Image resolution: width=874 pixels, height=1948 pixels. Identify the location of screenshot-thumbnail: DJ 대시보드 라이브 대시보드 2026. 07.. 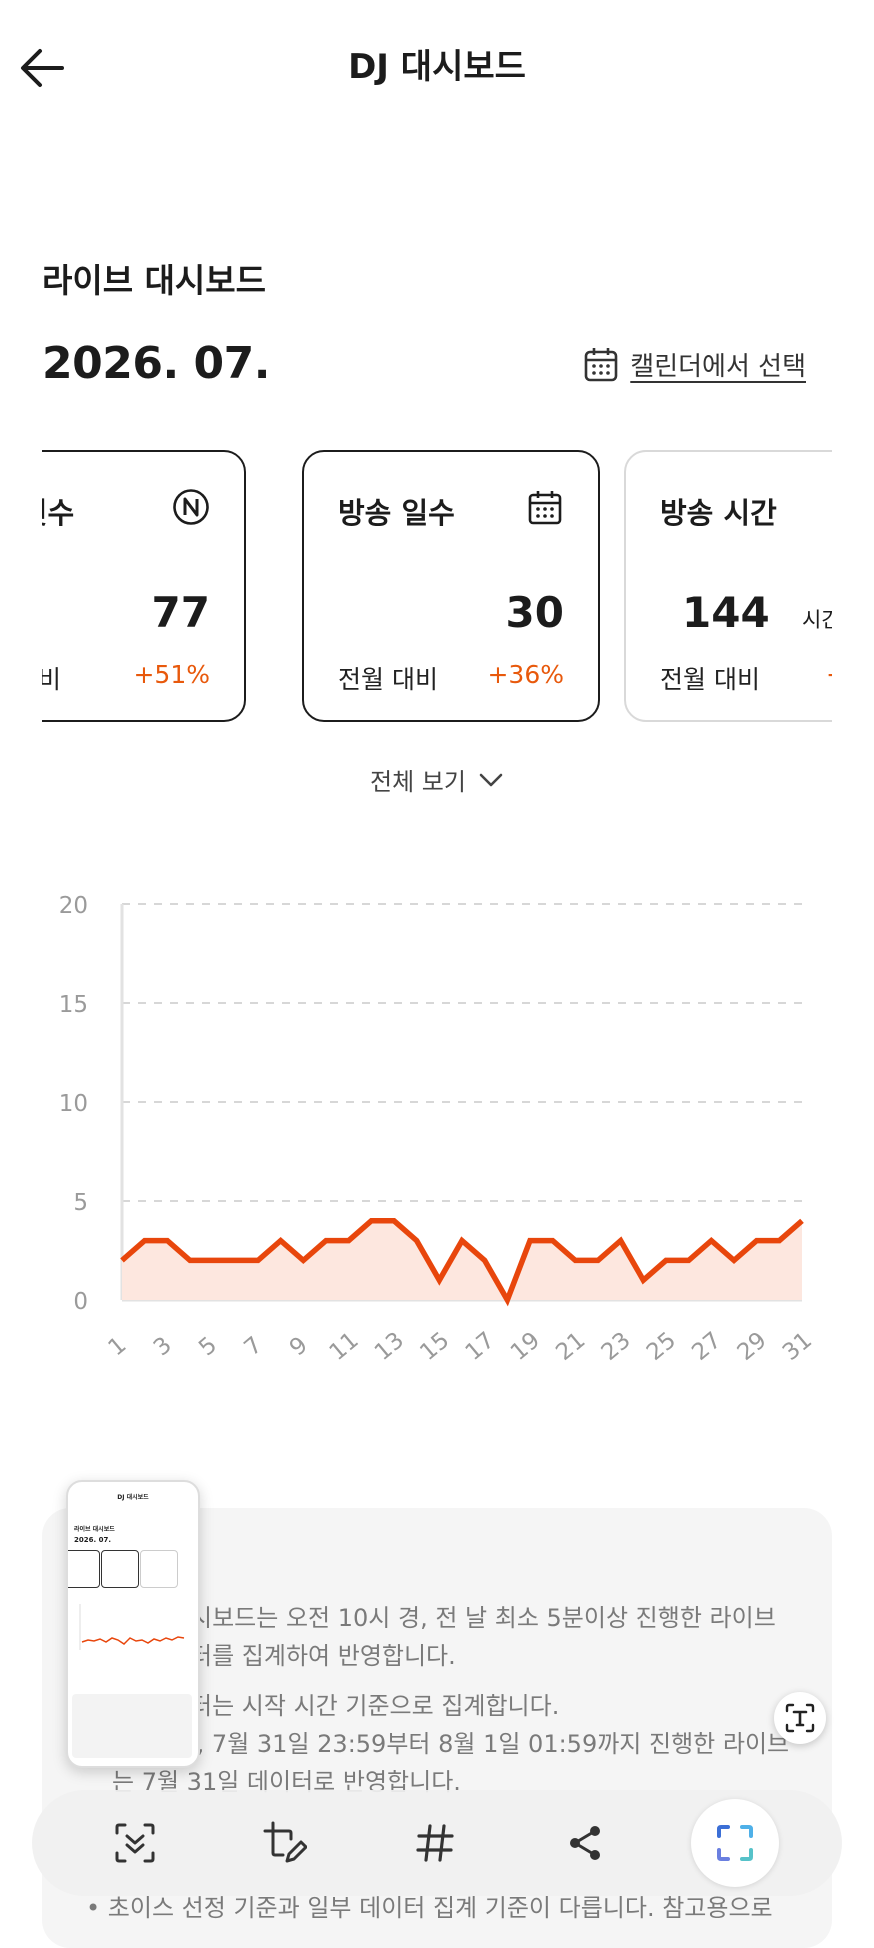
(133, 1624).